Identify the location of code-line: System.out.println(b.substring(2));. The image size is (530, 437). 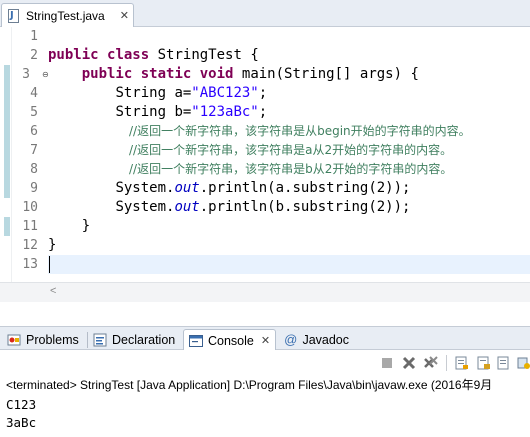
(263, 207).